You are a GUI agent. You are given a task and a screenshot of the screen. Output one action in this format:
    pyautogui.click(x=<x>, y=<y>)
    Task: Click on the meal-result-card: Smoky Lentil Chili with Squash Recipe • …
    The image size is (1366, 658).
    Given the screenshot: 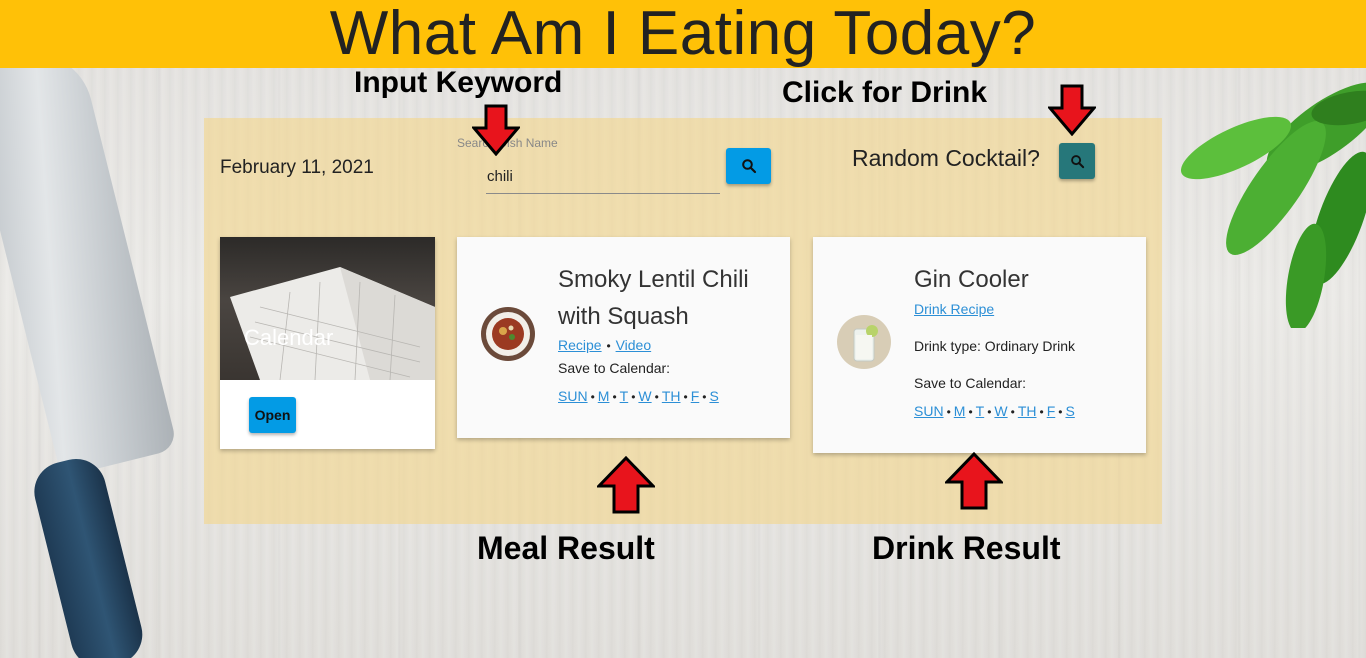 What is the action you would take?
    pyautogui.click(x=623, y=337)
    